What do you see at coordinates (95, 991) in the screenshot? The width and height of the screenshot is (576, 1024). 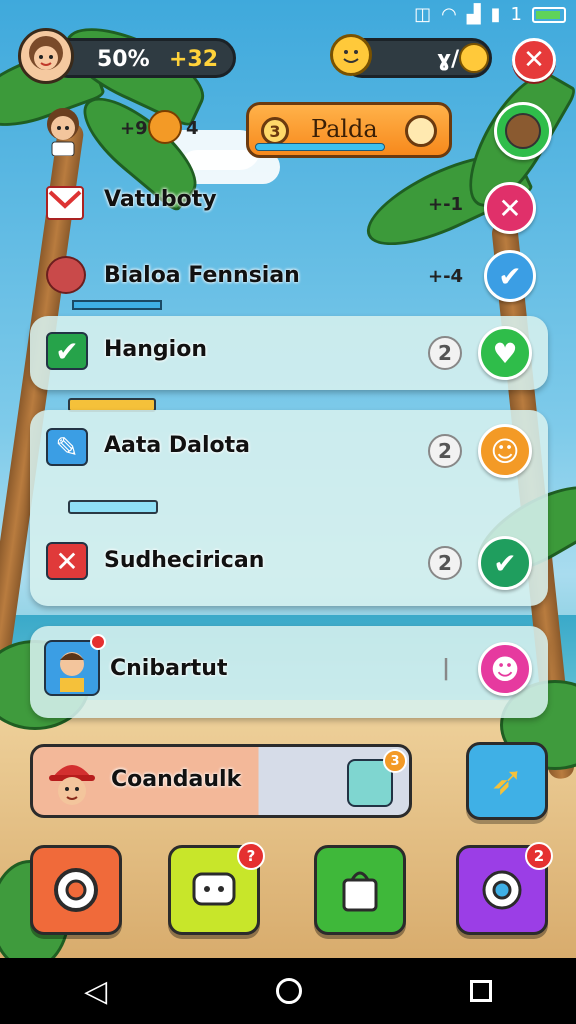 I see `back-icon: ◁` at bounding box center [95, 991].